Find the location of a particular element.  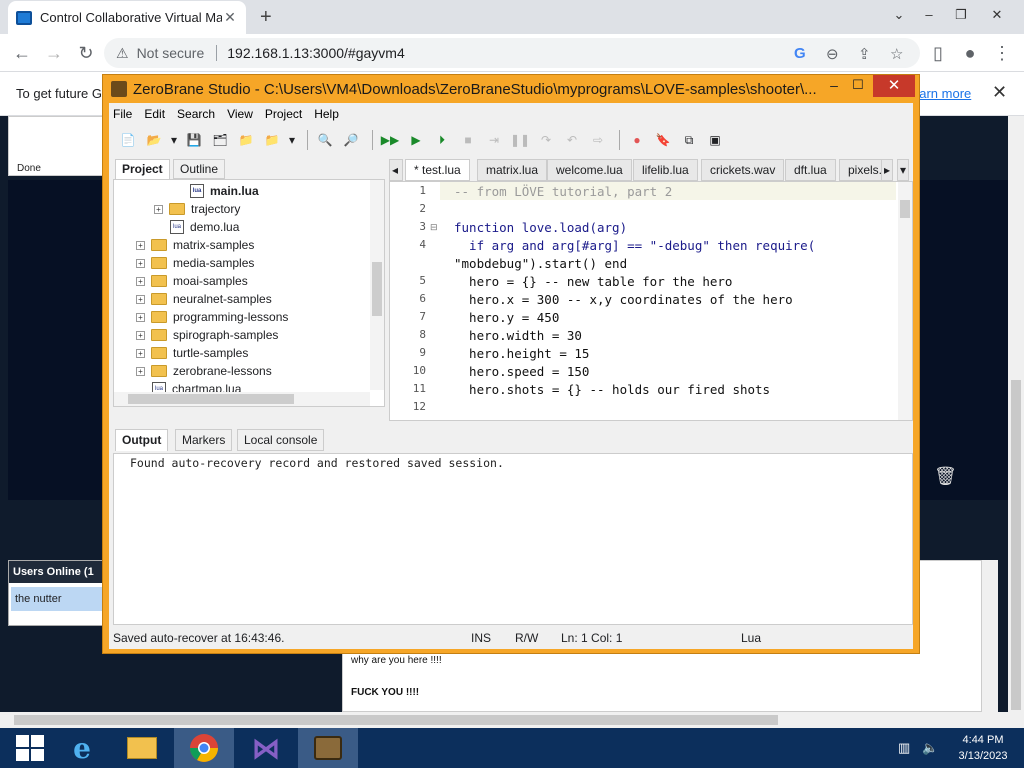

menu-help: Help is located at coordinates (326, 114).